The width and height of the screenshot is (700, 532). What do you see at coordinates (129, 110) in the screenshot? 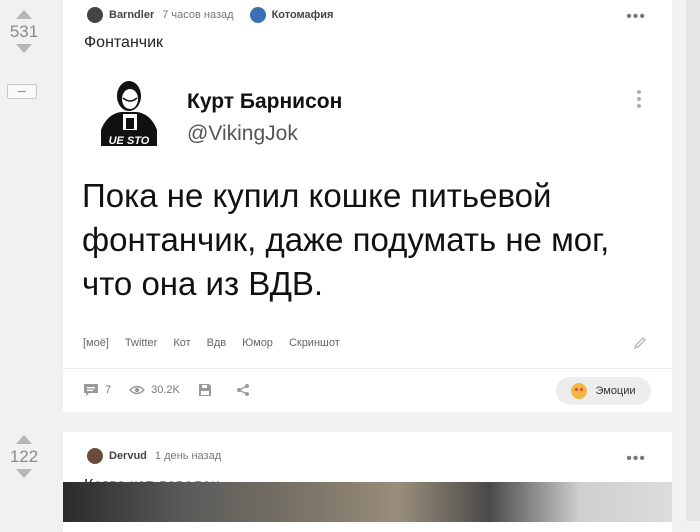
I see `tweet-avatar: UE STO` at bounding box center [129, 110].